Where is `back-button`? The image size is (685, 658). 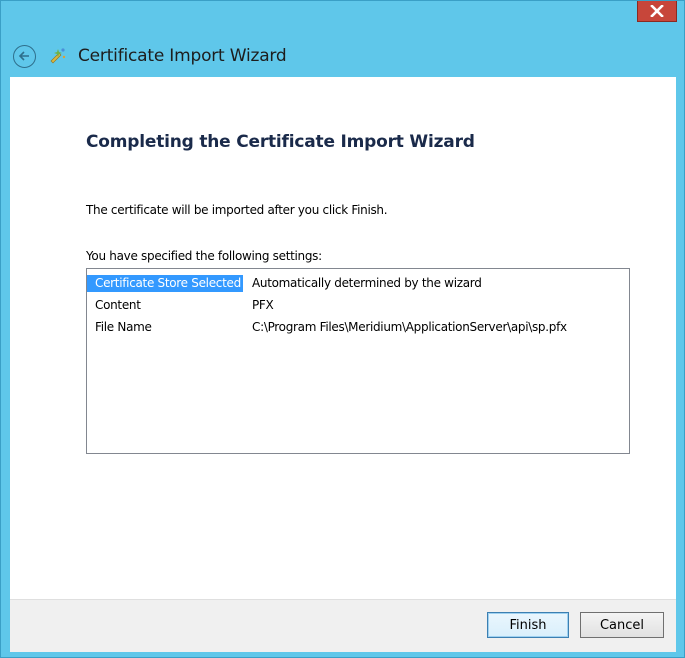 back-button is located at coordinates (24, 56).